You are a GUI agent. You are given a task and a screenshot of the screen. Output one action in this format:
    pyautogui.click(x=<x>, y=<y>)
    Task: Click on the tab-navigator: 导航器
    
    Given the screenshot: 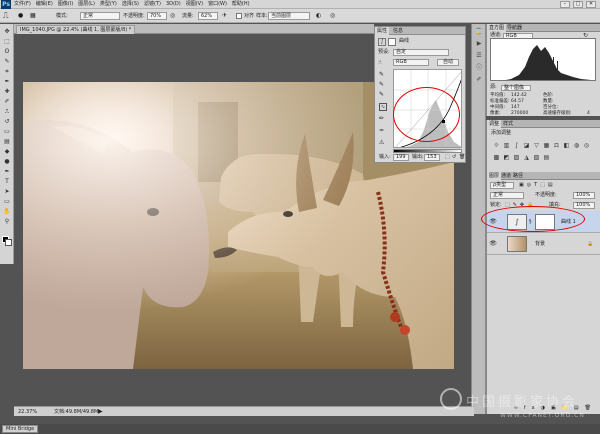 What is the action you would take?
    pyautogui.click(x=514, y=28)
    